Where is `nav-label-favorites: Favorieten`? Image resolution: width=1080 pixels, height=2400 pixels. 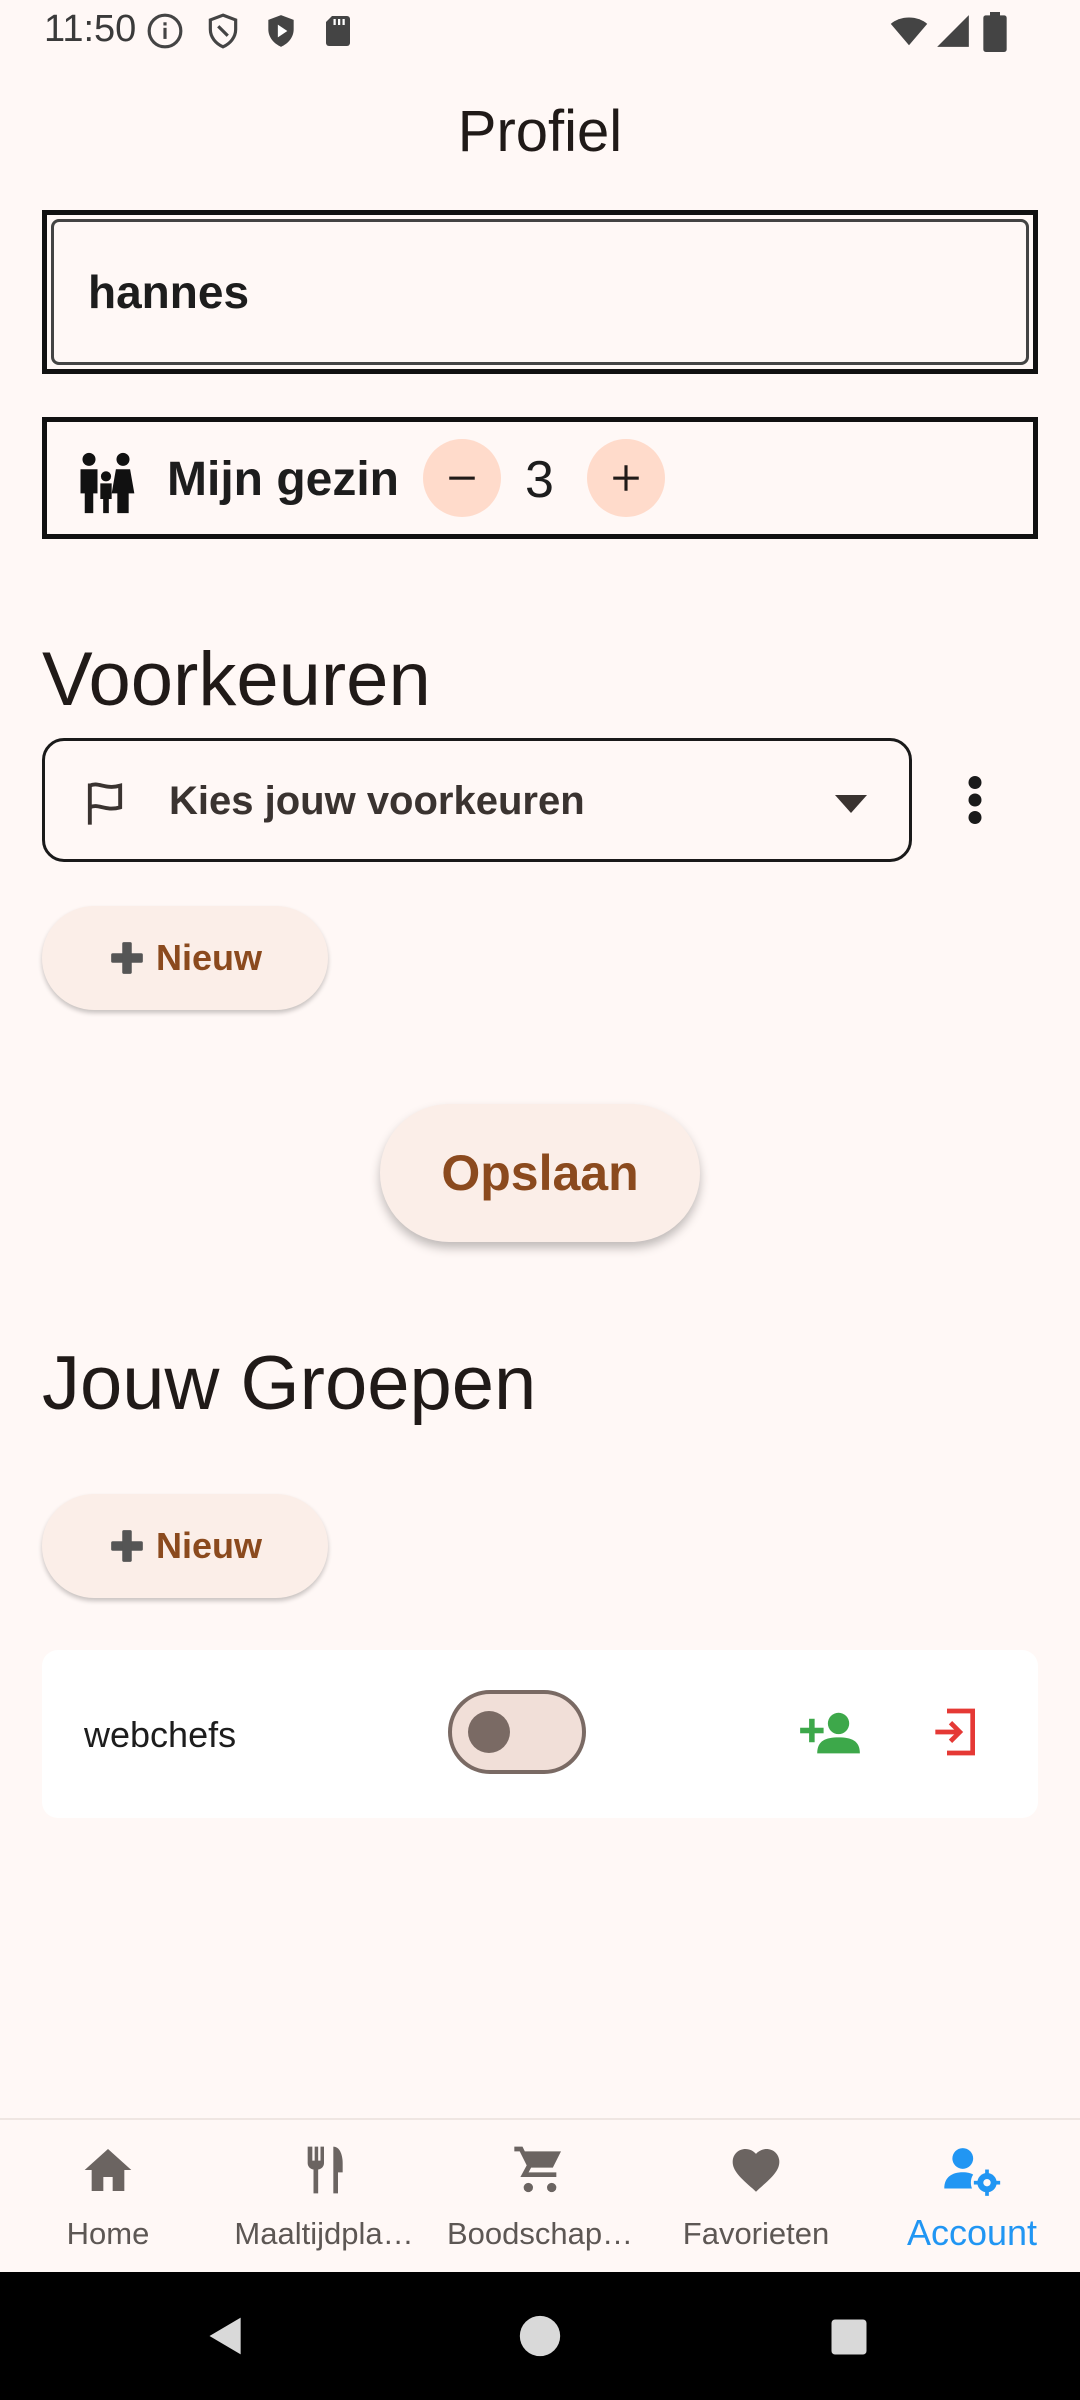
nav-label-favorites: Favorieten is located at coordinates (756, 2233).